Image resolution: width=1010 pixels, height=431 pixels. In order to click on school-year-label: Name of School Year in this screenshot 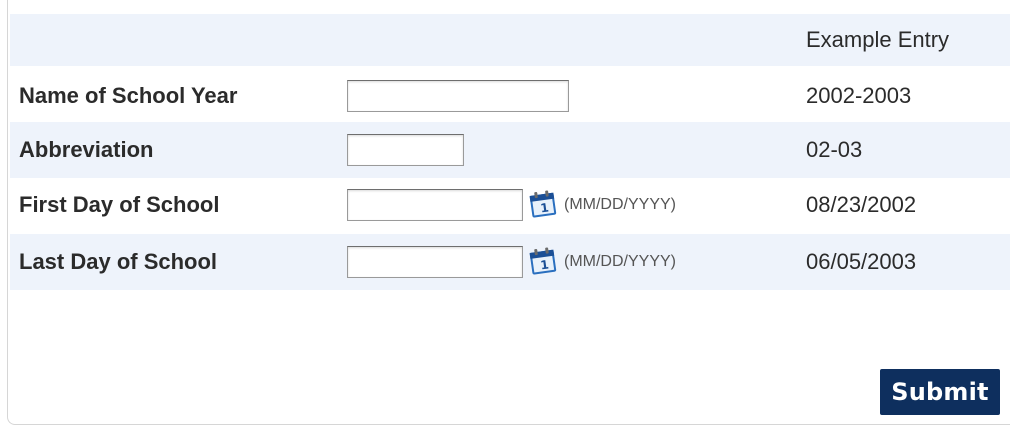, I will do `click(128, 95)`.